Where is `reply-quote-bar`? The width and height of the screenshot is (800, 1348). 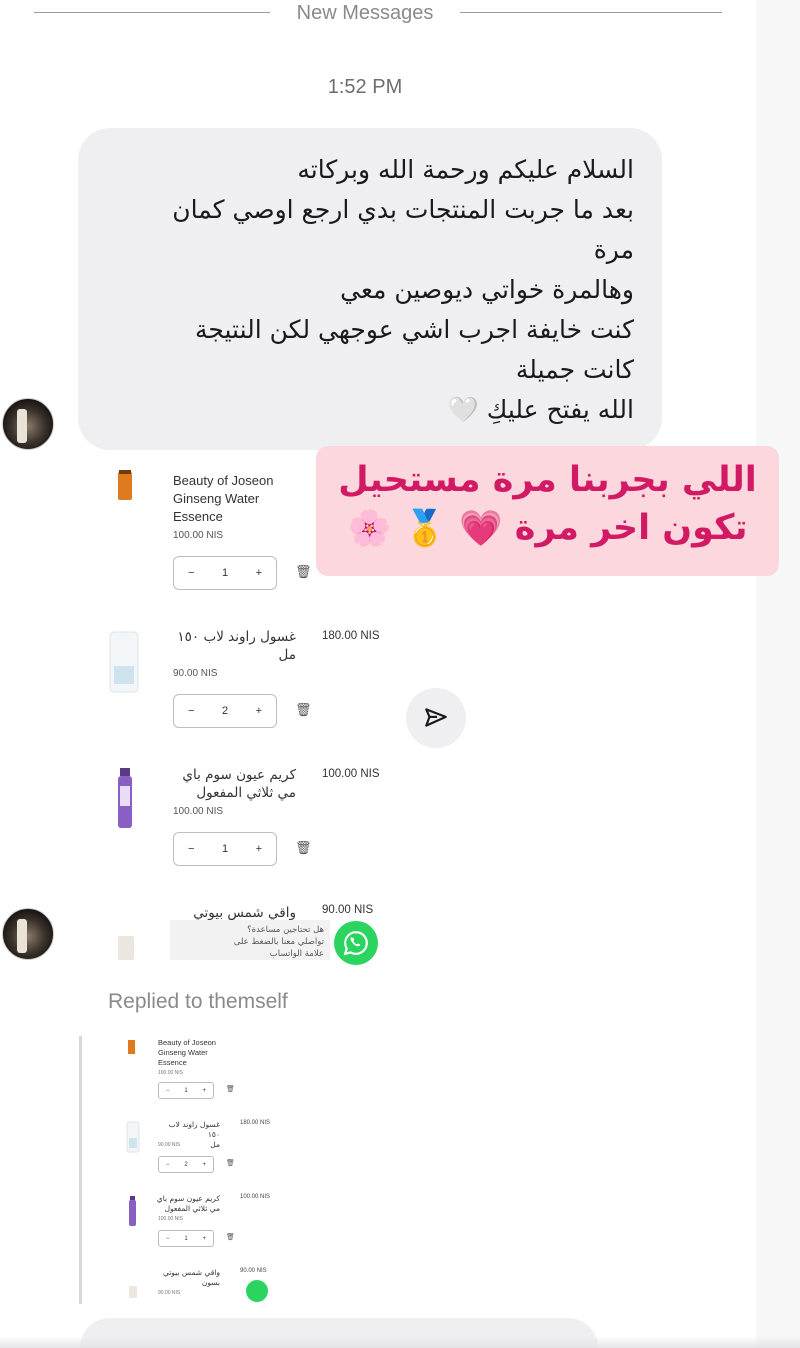 reply-quote-bar is located at coordinates (80, 1170).